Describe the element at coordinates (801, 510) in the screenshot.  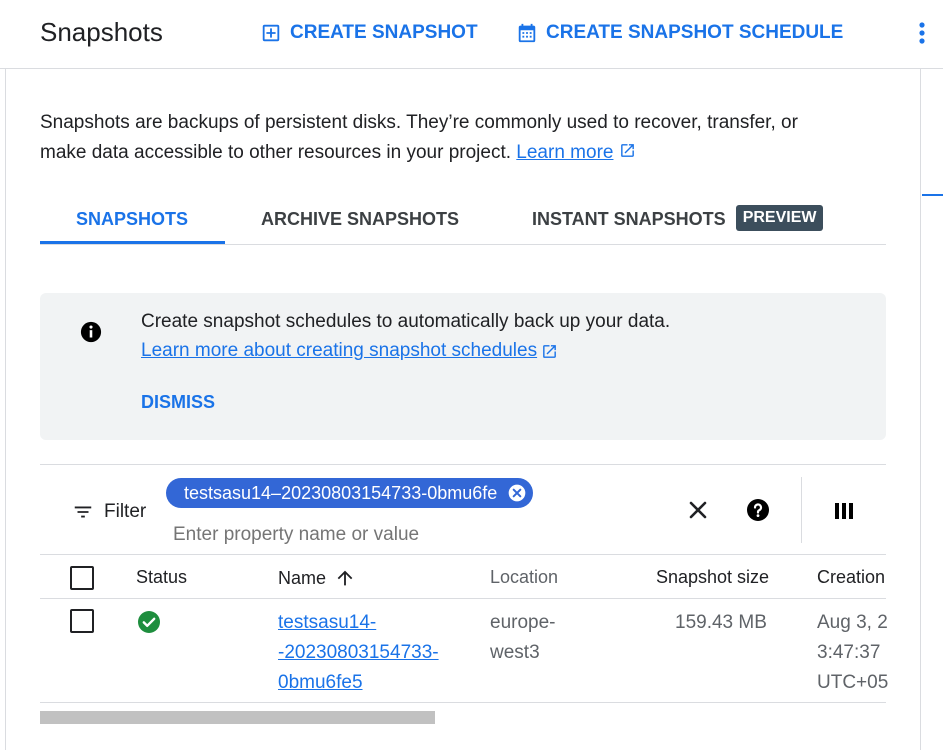
I see `toolbar-divider` at that location.